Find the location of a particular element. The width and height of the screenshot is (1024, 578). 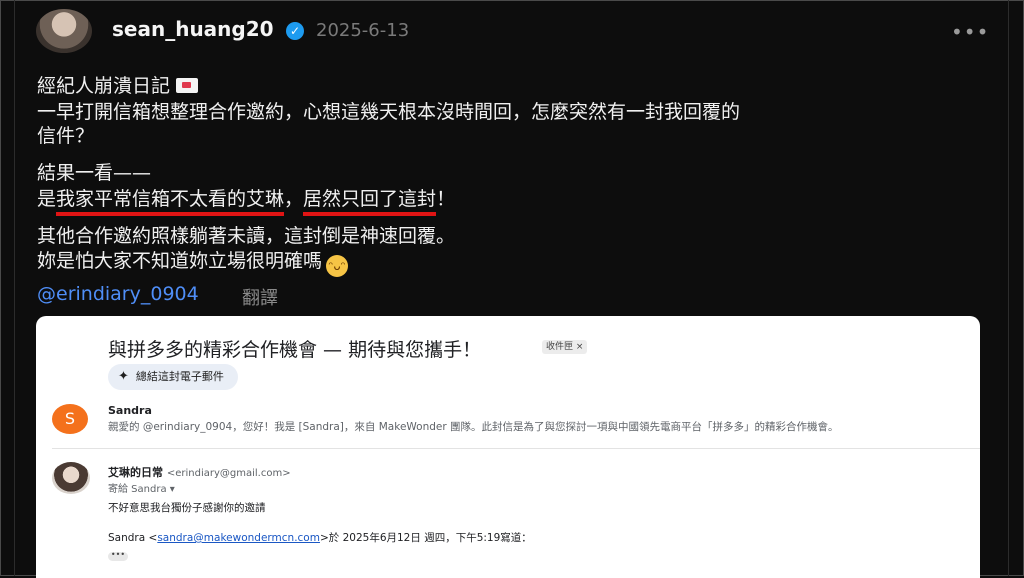

post-line-7: 妳是怕大家不知道妳立場很明確嗎 ᵔᴗᵔ is located at coordinates (193, 261).